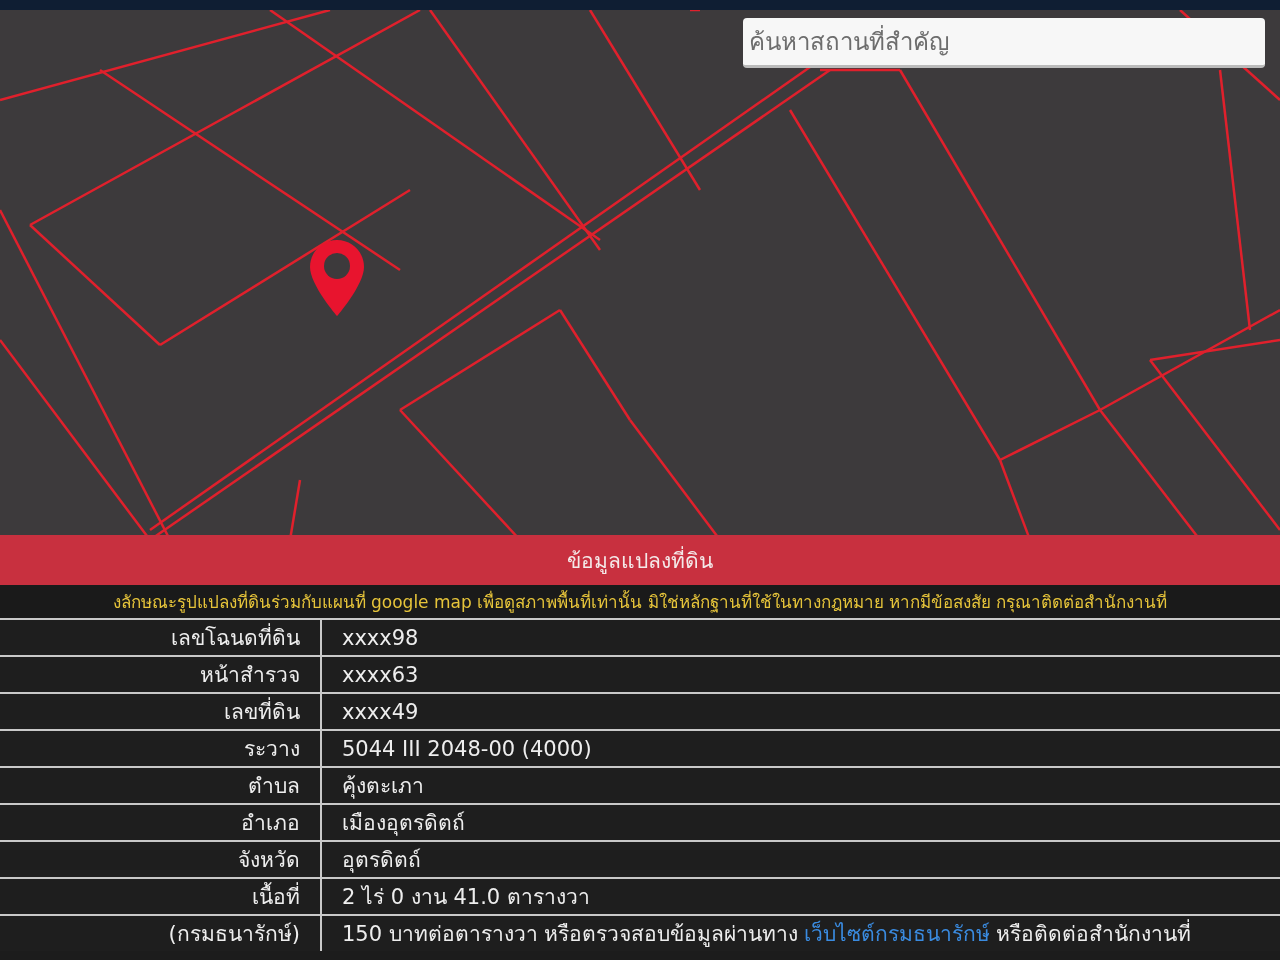 This screenshot has width=1280, height=960. I want to click on disclaimer-text: งลักษณะรูปแปลงที่ดินร่วมกับแผนที่ google map เพื่อดูสภาพพื้นที่เท่านั้น มิใช่หลักฐานที่ใช้ในทางกฎหมาย หากมีข้อสงสัย กรุณาติดต่อสำนักงานที่, so click(640, 602).